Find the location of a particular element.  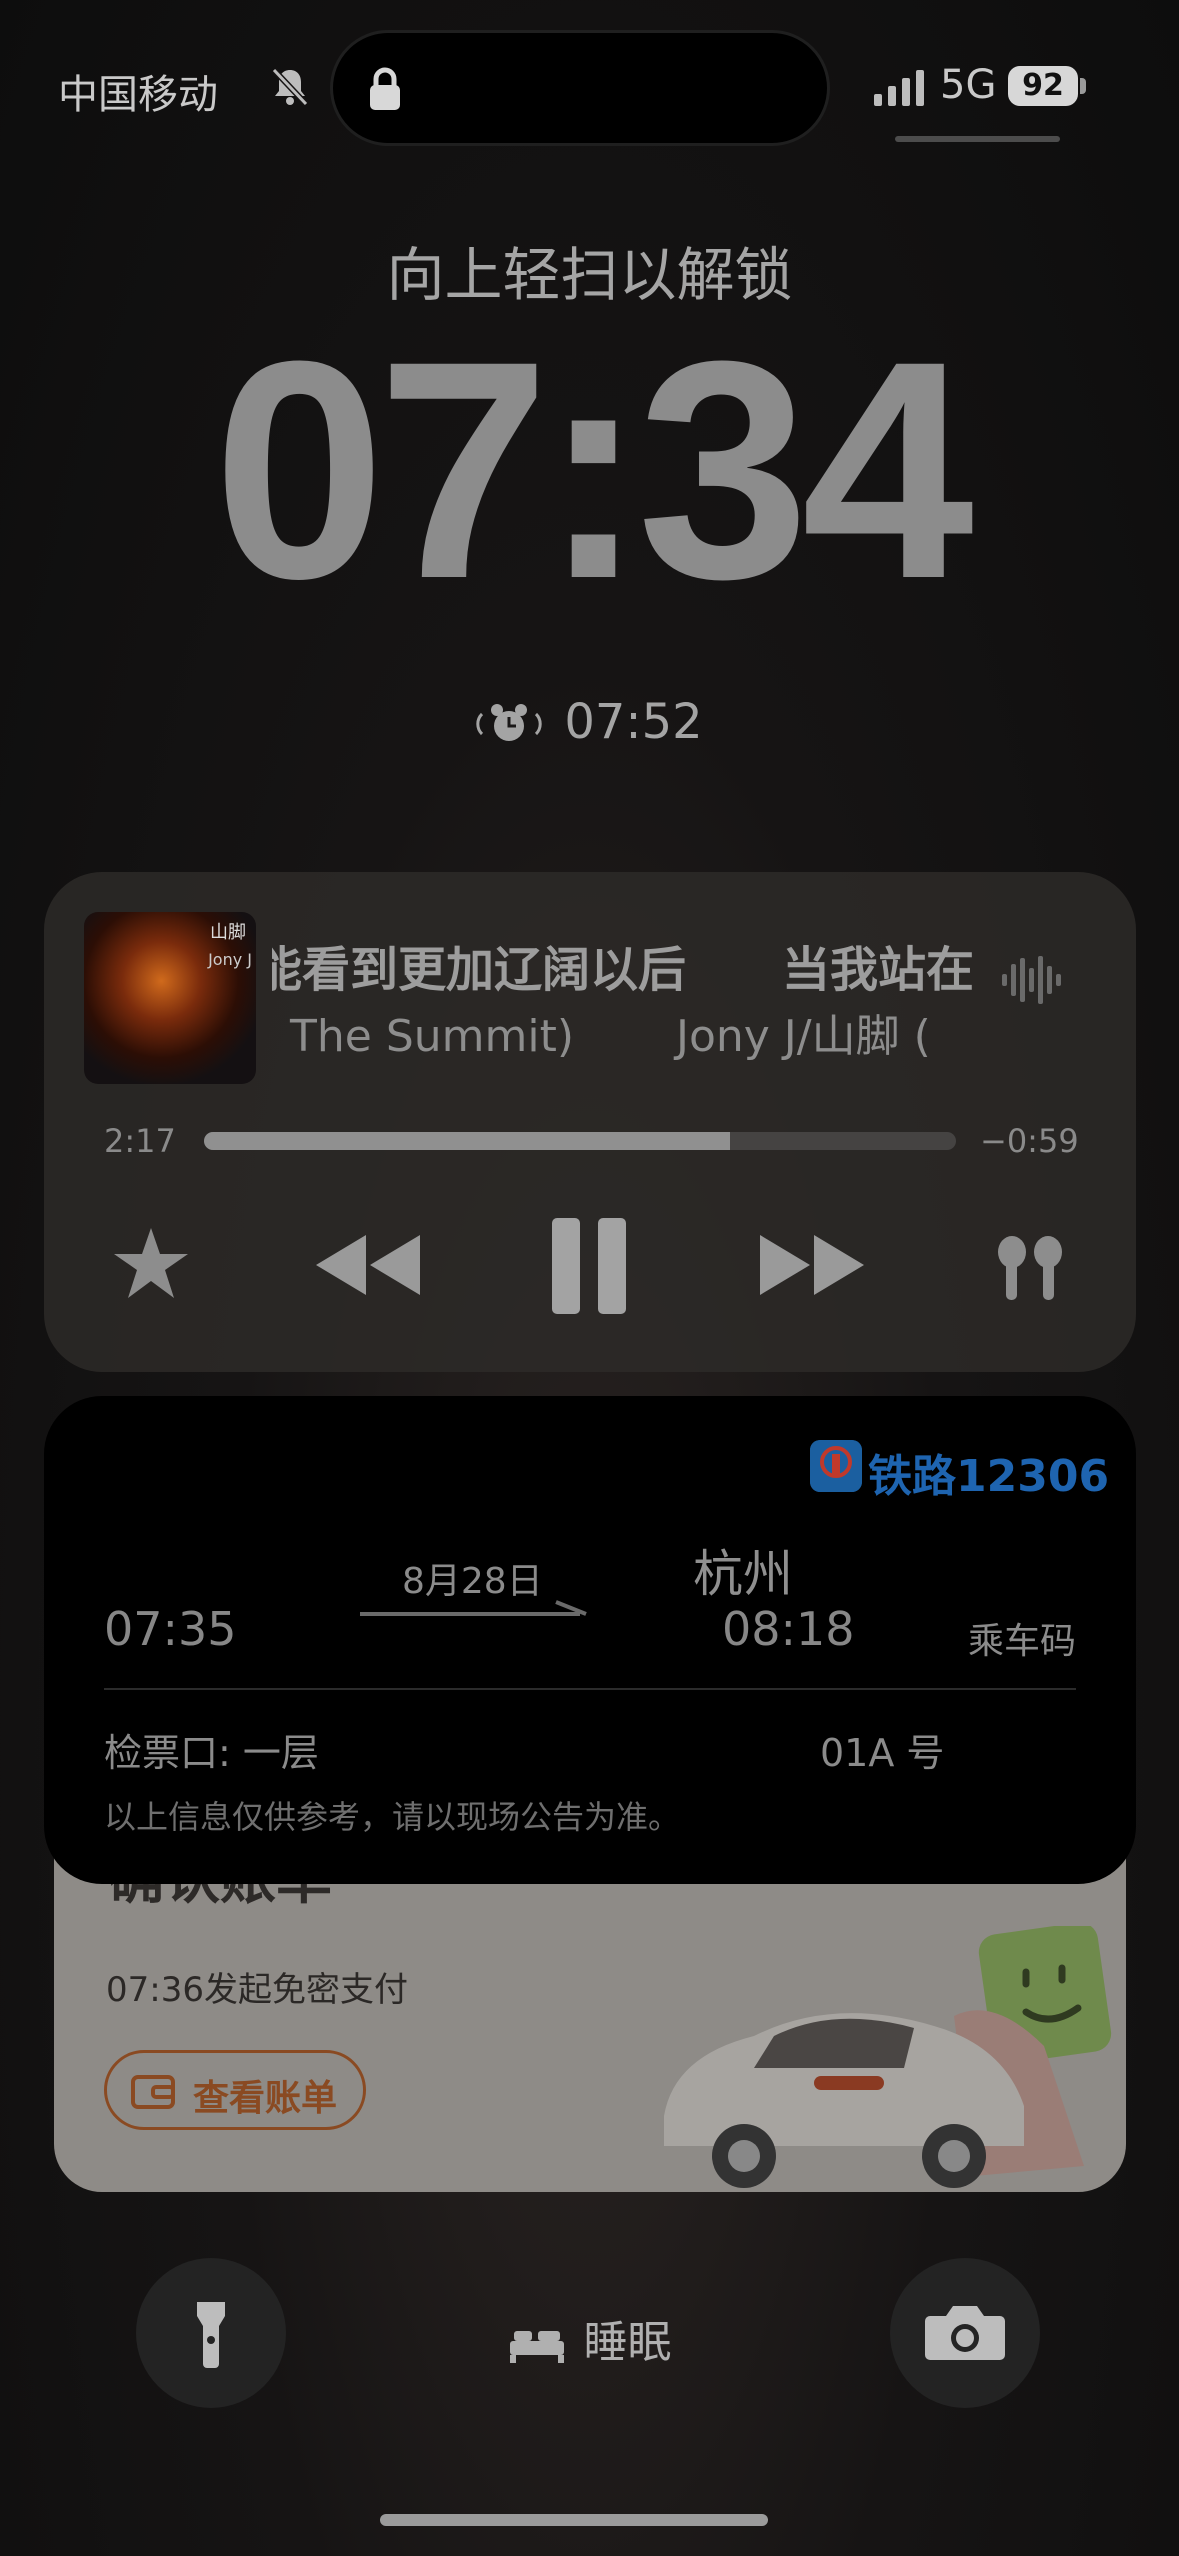

sleep-label: 睡眠 is located at coordinates (627, 2342).